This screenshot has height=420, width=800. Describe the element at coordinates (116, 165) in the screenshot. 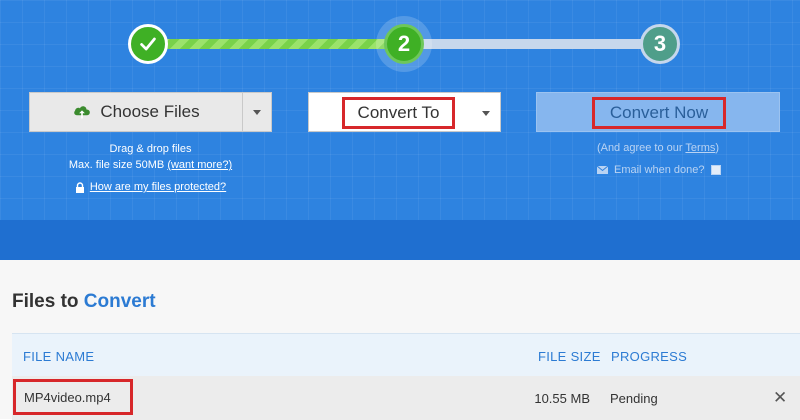

I see `max-size-text: Max. file size 50MB` at that location.